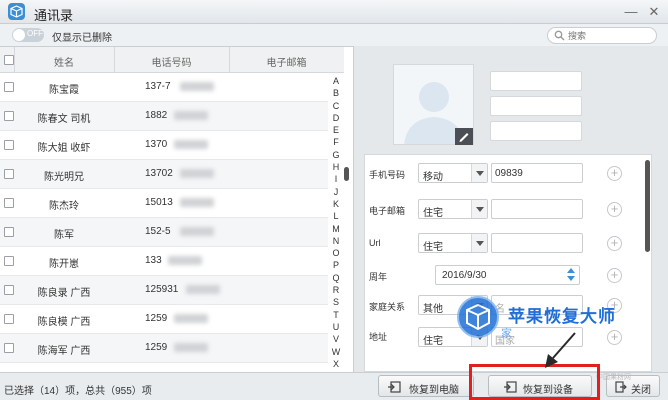  I want to click on button-label: 关闭, so click(641, 390).